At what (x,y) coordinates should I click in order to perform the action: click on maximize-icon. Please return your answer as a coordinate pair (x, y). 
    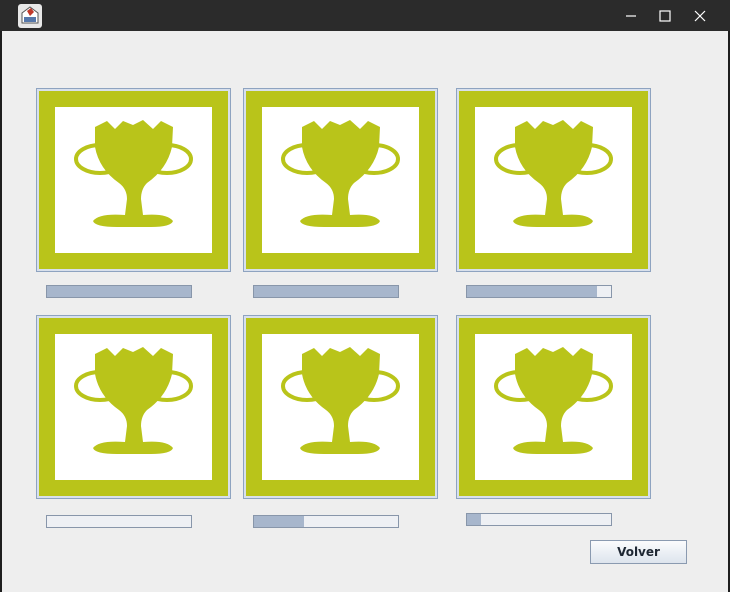
    Looking at the image, I should click on (665, 15).